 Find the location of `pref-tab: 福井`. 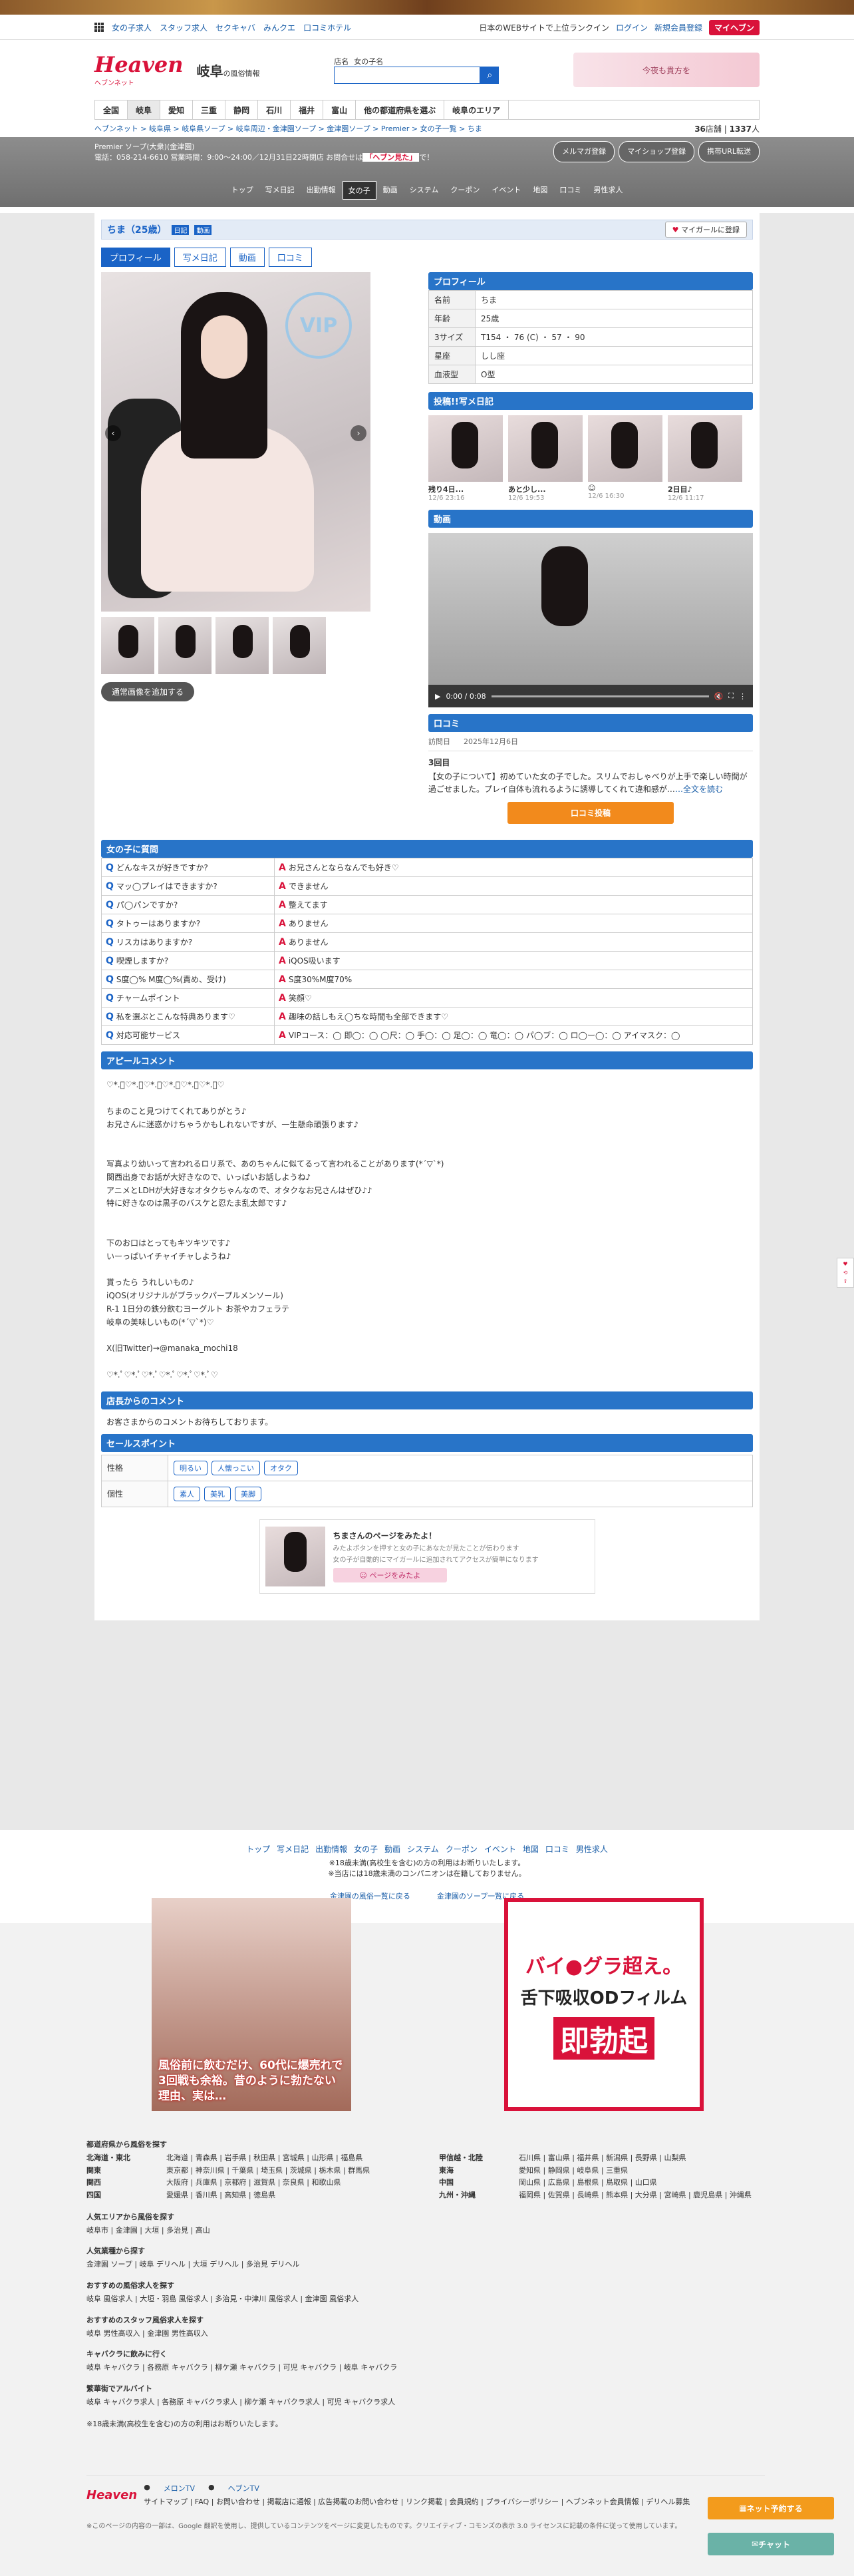

pref-tab: 福井 is located at coordinates (307, 109).